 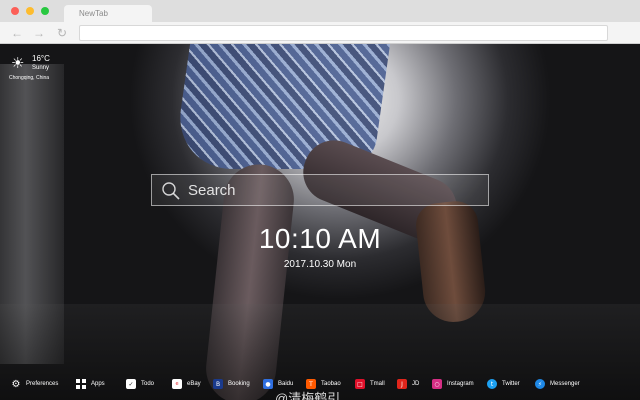 I want to click on messenger-label: Messenger, so click(x=565, y=384).